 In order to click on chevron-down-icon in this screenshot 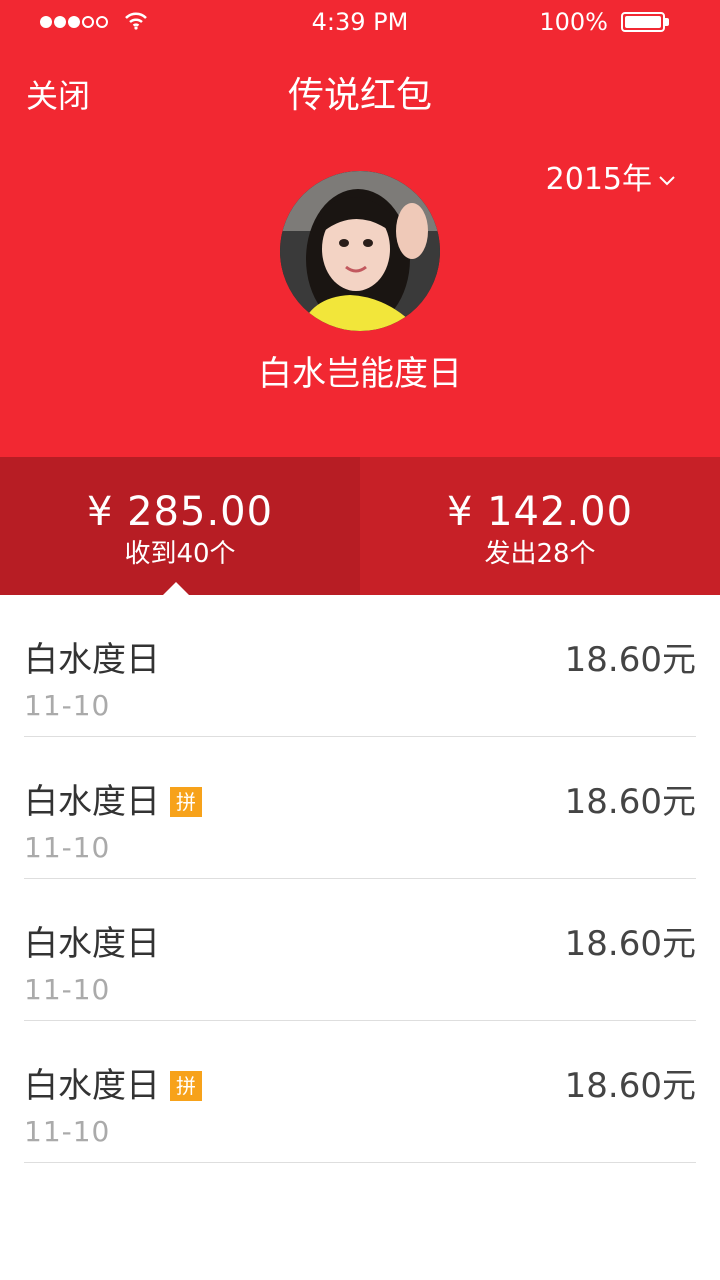, I will do `click(667, 181)`.